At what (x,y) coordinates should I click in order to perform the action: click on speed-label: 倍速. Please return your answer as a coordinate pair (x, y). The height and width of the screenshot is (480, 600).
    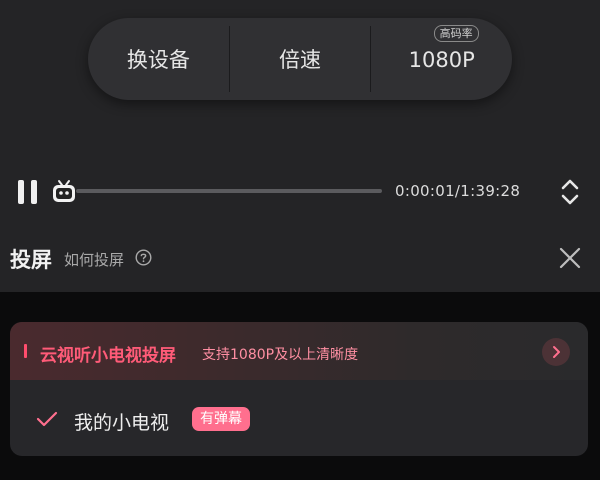
    Looking at the image, I should click on (300, 60).